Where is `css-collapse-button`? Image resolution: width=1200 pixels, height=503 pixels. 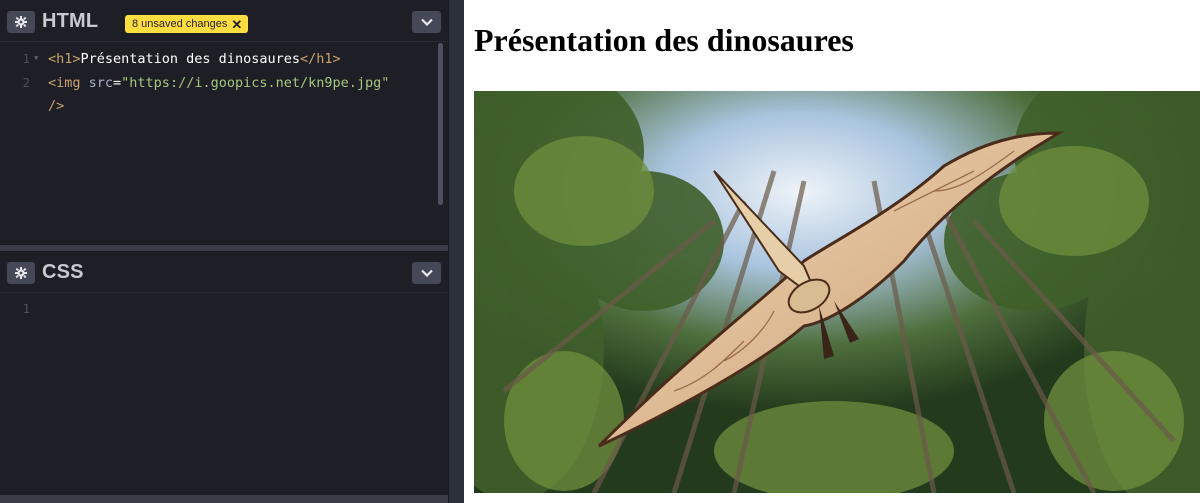
css-collapse-button is located at coordinates (426, 273).